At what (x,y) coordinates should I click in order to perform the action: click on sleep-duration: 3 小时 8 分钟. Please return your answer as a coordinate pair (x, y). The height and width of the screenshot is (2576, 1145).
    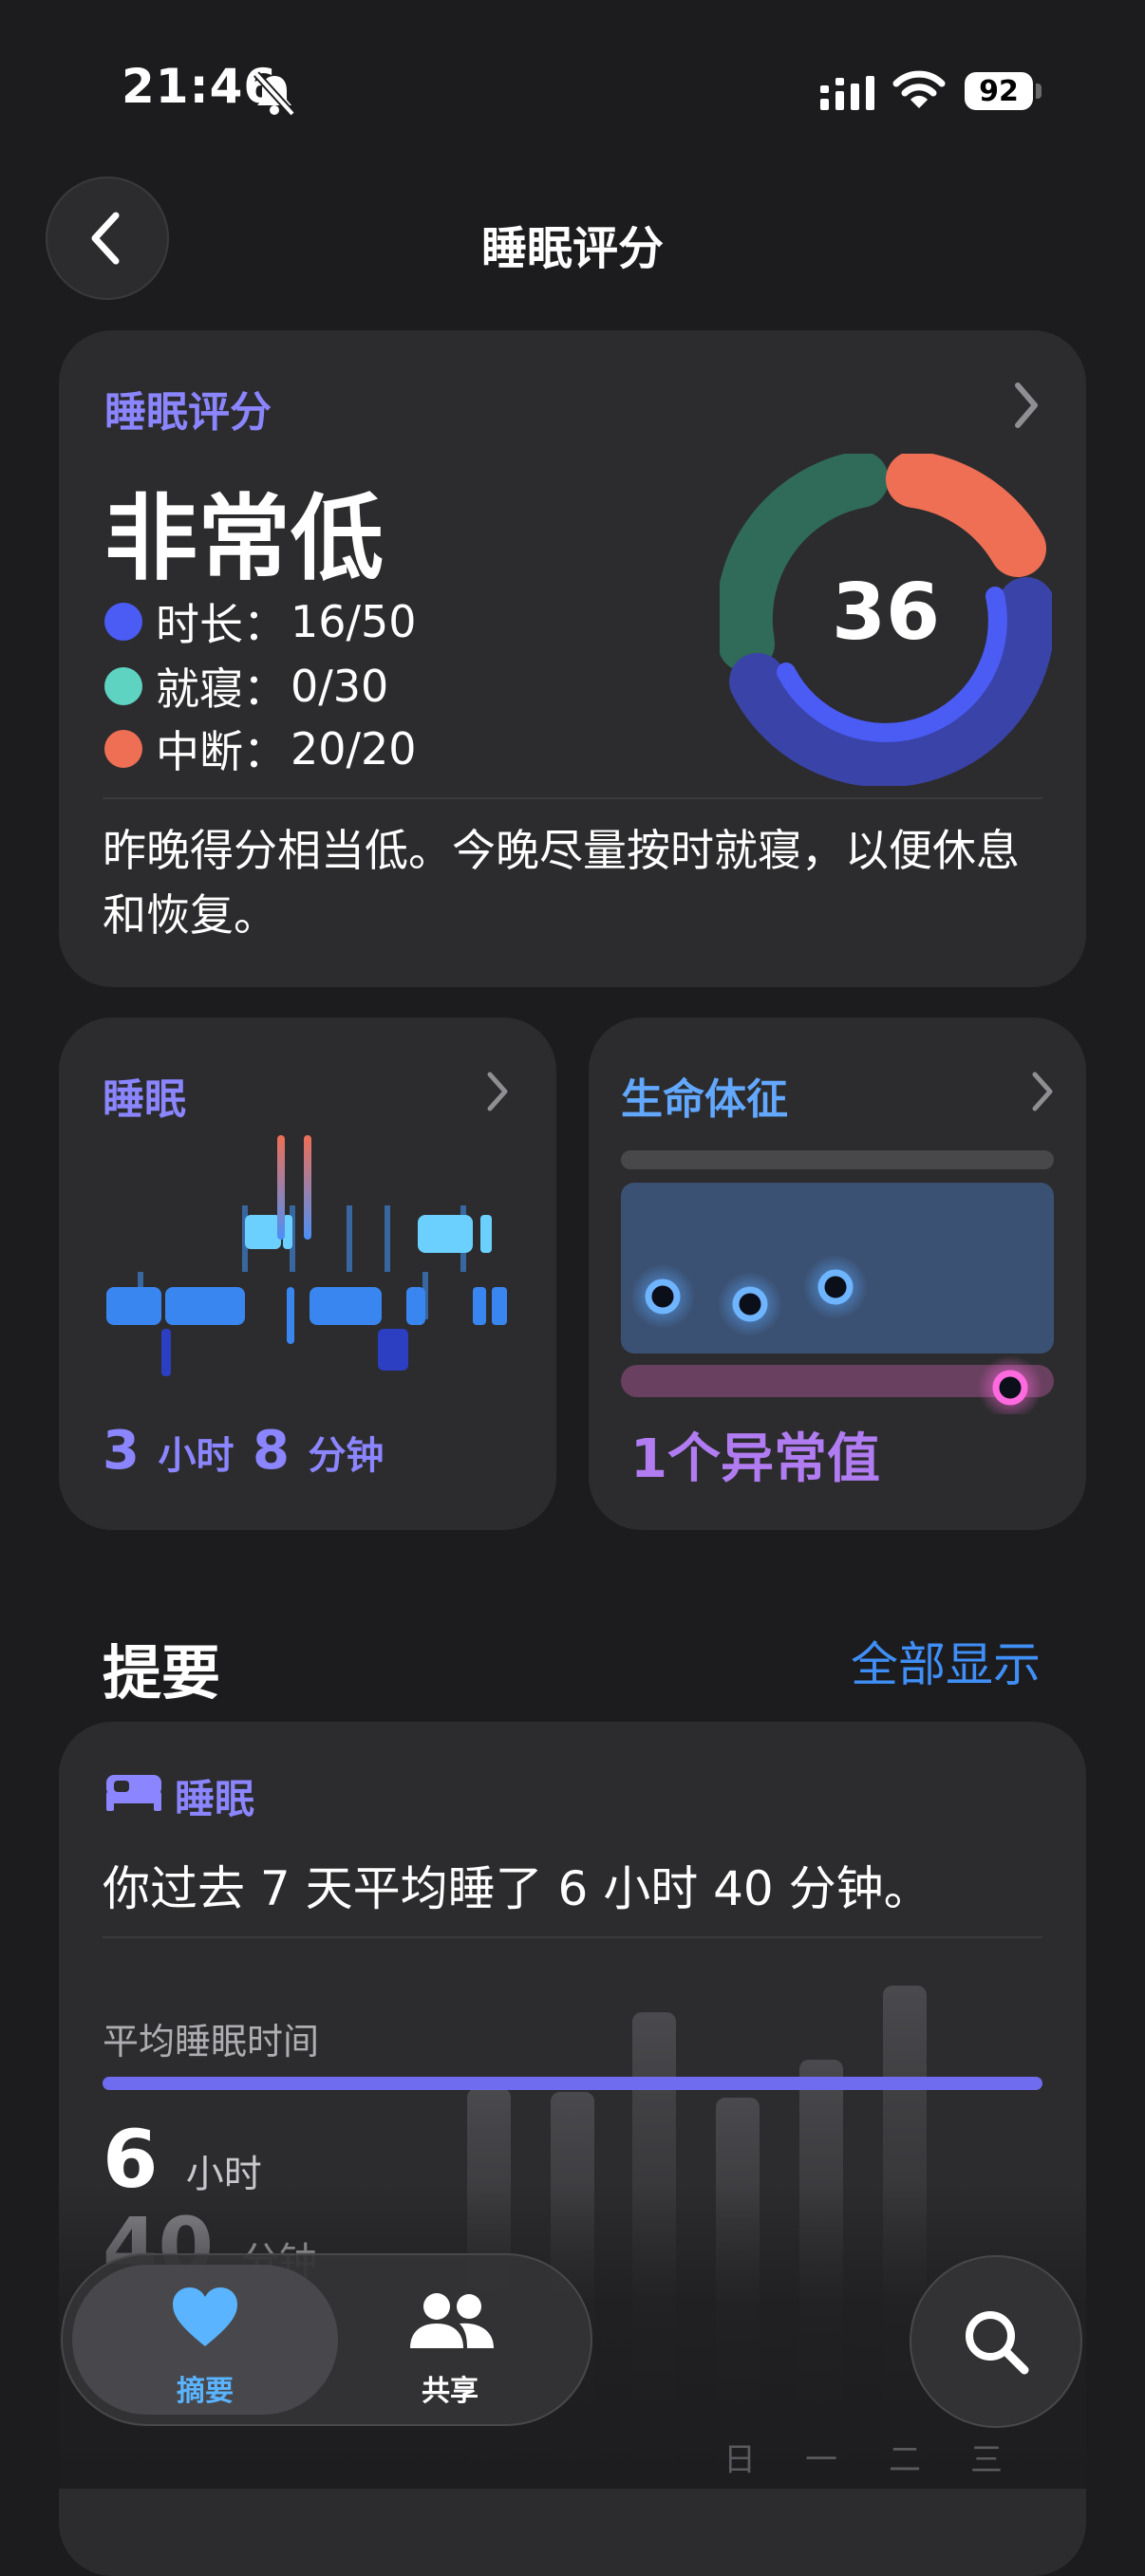
    Looking at the image, I should click on (243, 1451).